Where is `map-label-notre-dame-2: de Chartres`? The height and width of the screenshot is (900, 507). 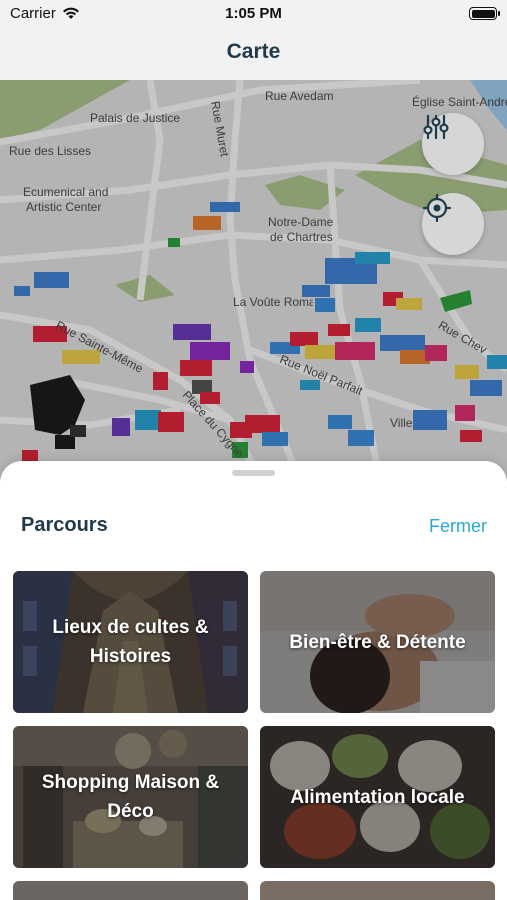 map-label-notre-dame-2: de Chartres is located at coordinates (301, 237).